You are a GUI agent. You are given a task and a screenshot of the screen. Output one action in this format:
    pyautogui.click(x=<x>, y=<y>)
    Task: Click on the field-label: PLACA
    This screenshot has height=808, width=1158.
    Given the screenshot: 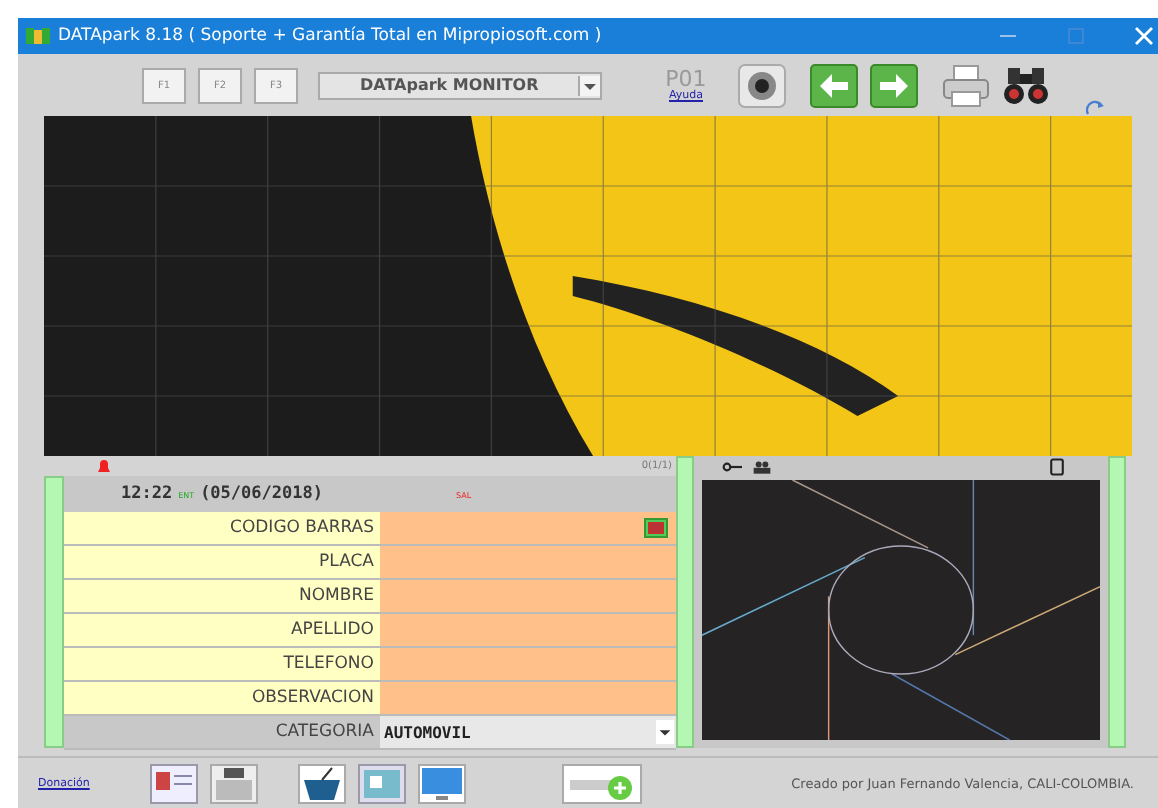 What is the action you would take?
    pyautogui.click(x=222, y=562)
    